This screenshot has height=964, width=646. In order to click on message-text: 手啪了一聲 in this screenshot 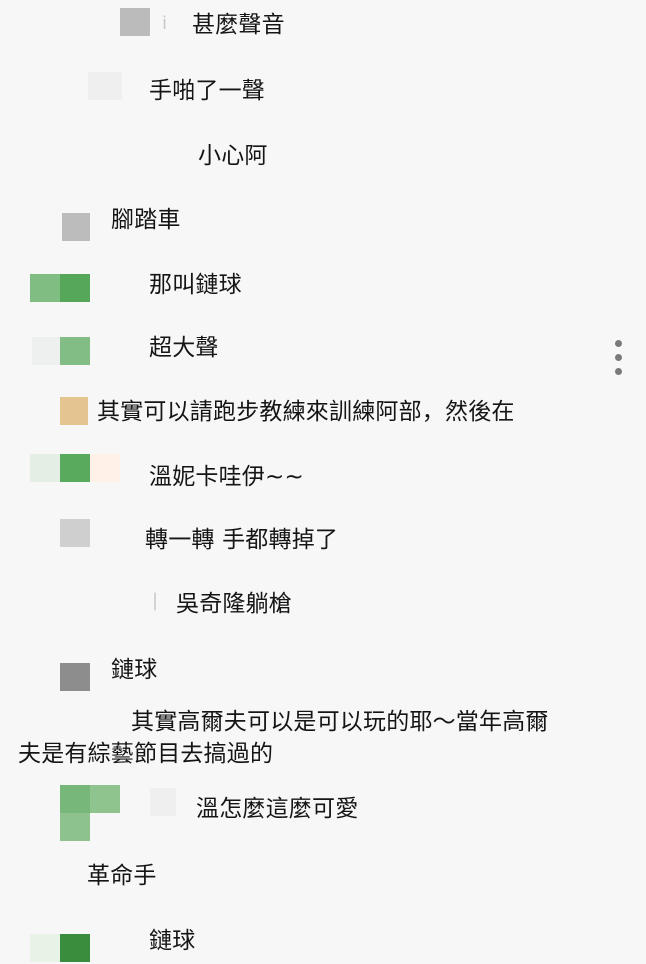, I will do `click(207, 91)`.